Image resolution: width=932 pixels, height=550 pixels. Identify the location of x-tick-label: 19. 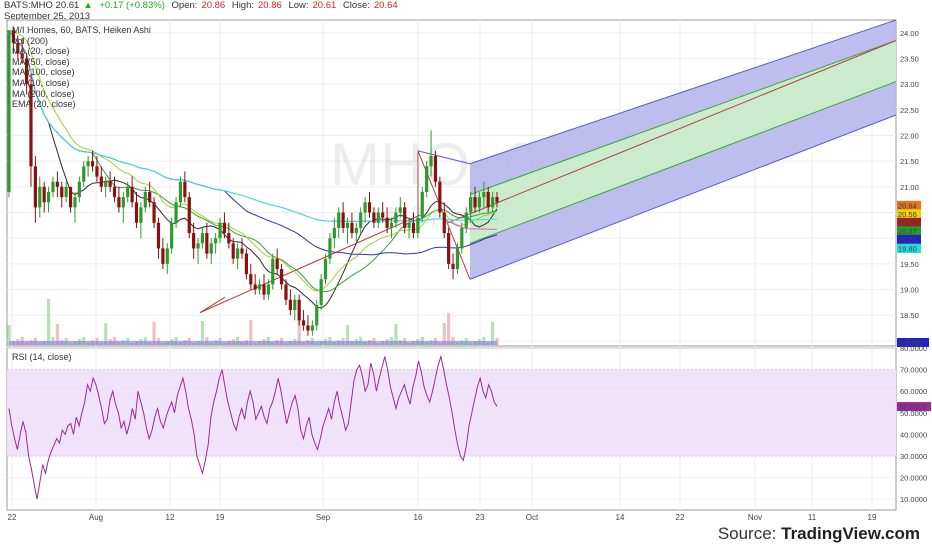
(872, 517).